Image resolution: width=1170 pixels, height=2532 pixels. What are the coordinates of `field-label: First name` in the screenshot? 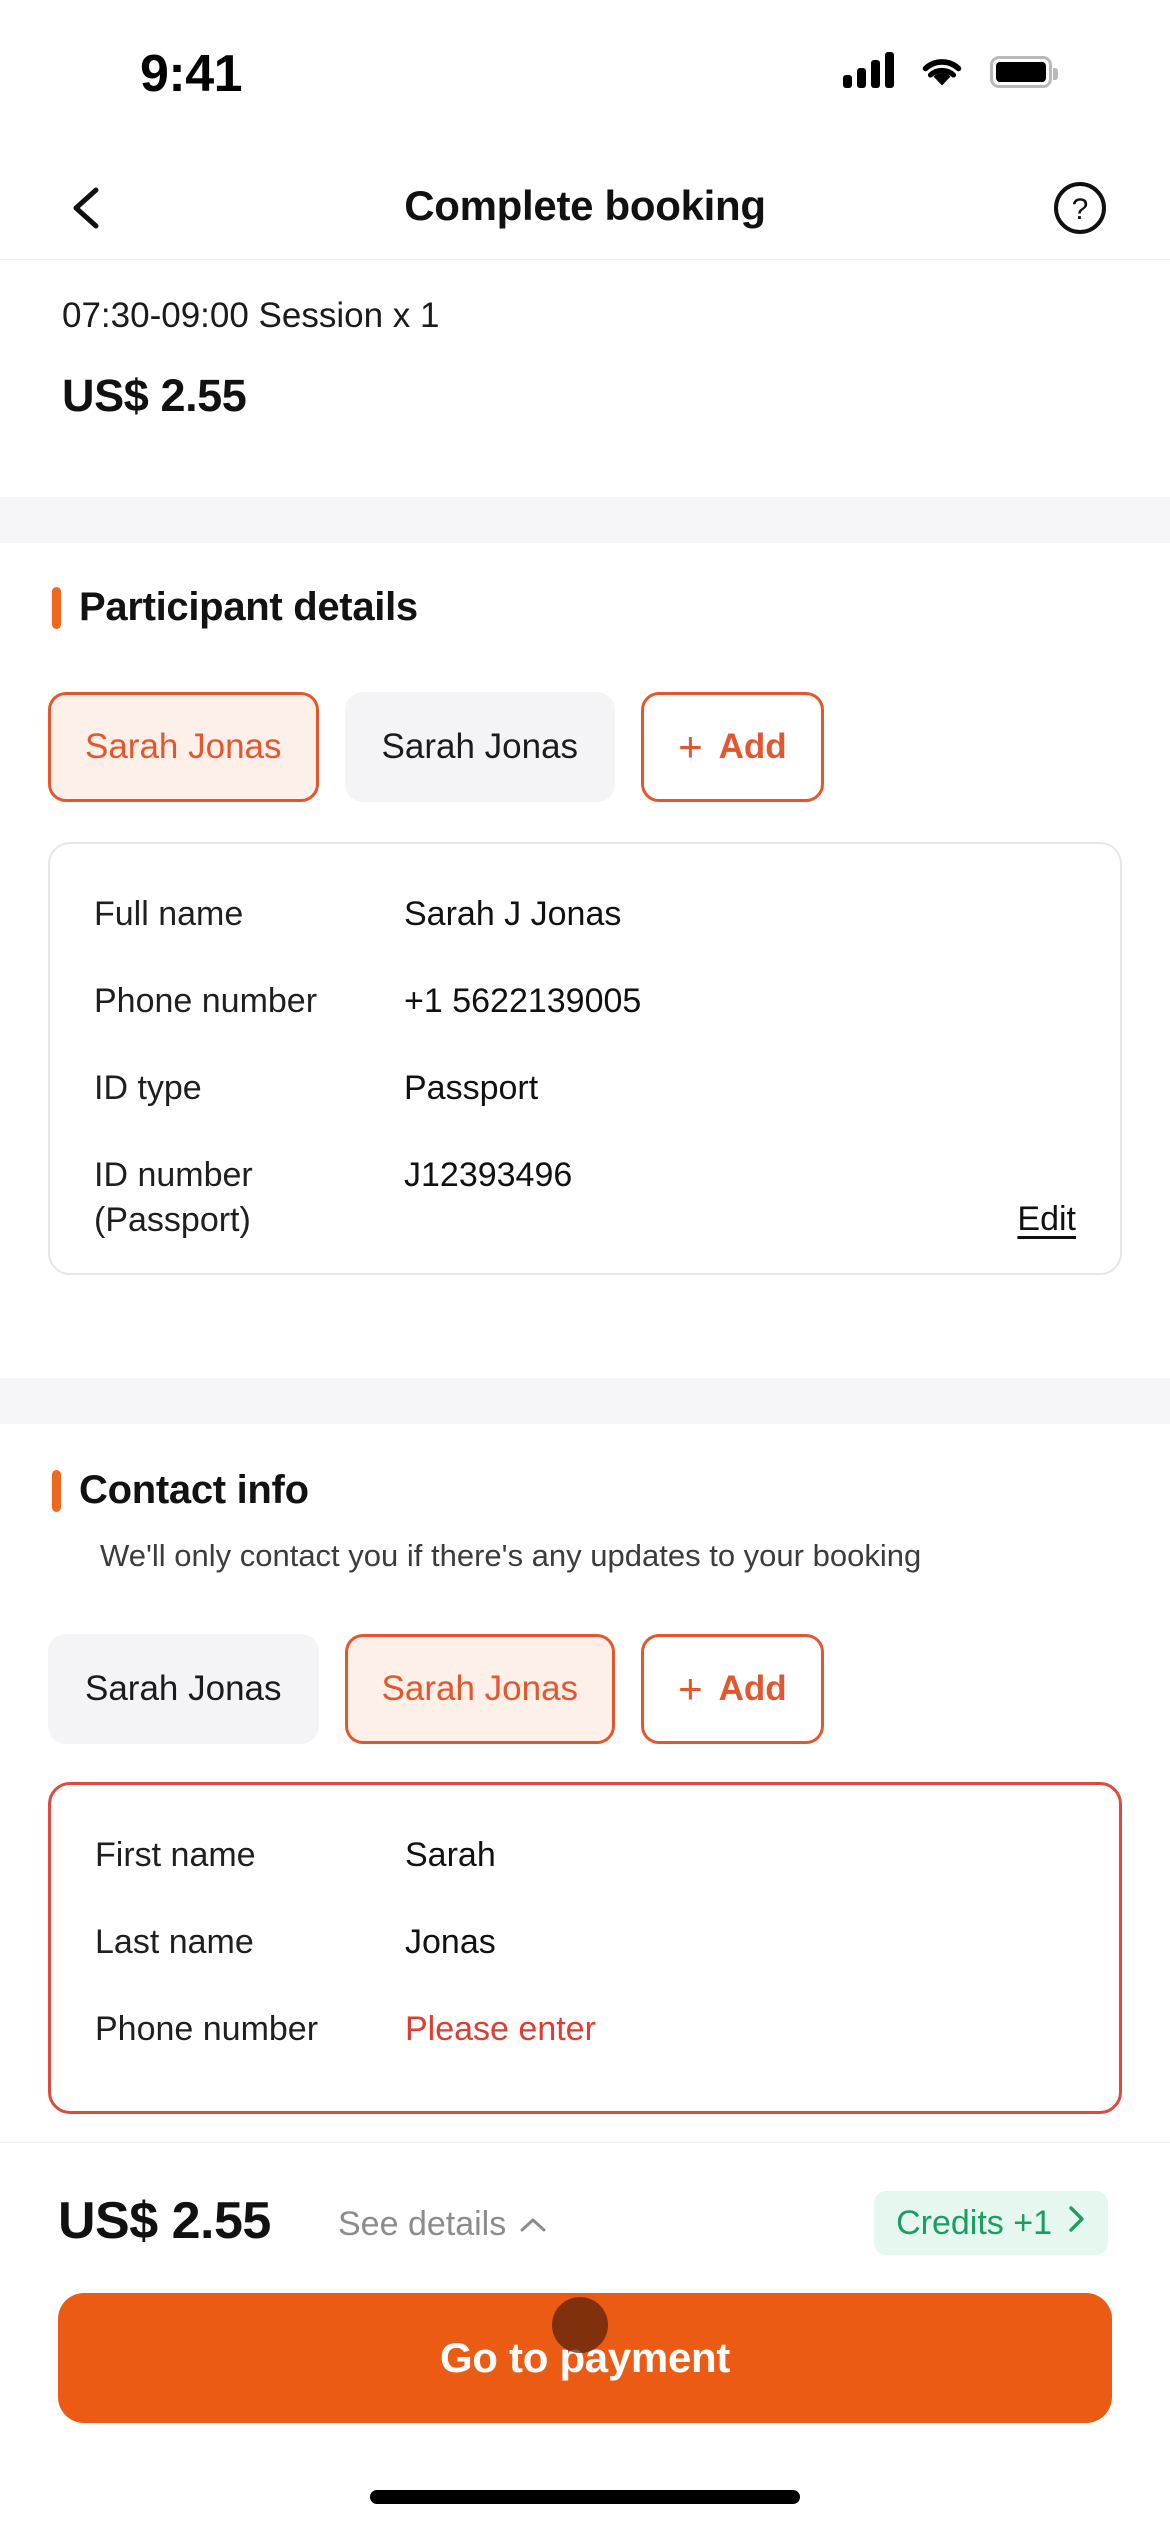 It's located at (175, 1854).